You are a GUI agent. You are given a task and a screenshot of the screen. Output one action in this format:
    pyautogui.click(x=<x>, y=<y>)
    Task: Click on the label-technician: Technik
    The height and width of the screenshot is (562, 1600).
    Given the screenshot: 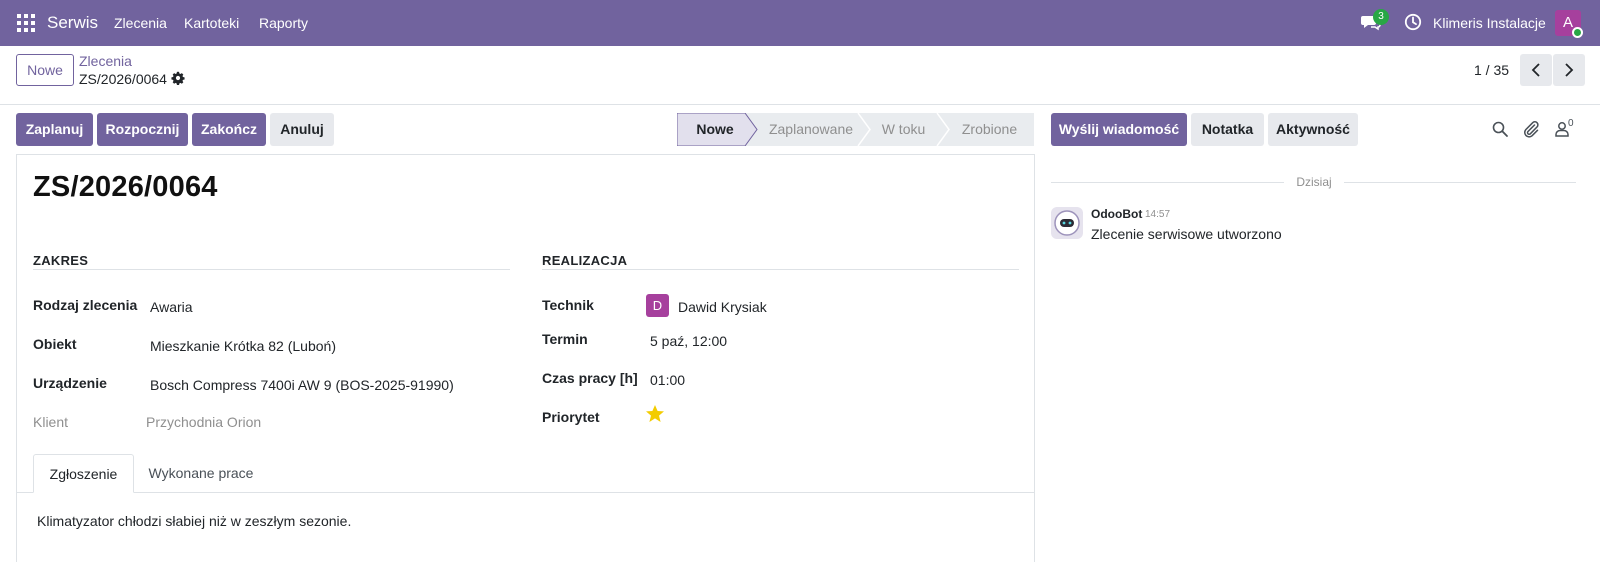 What is the action you would take?
    pyautogui.click(x=568, y=305)
    